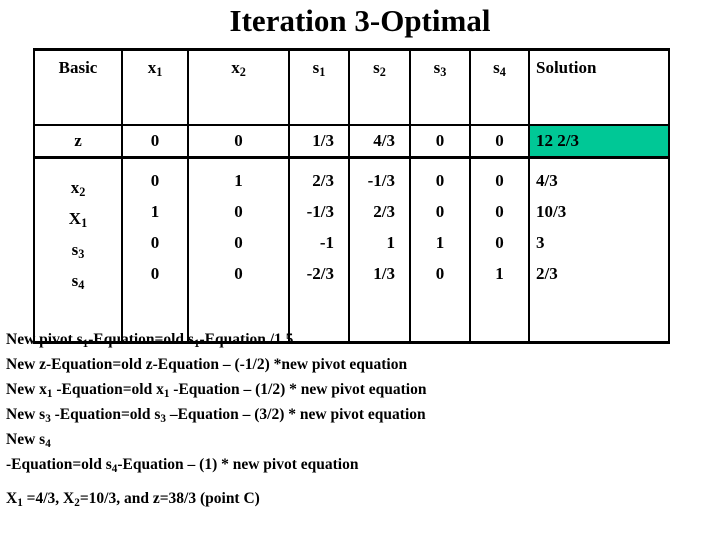 The width and height of the screenshot is (720, 540). What do you see at coordinates (319, 142) in the screenshot?
I see `cell-z-s1: 1/3` at bounding box center [319, 142].